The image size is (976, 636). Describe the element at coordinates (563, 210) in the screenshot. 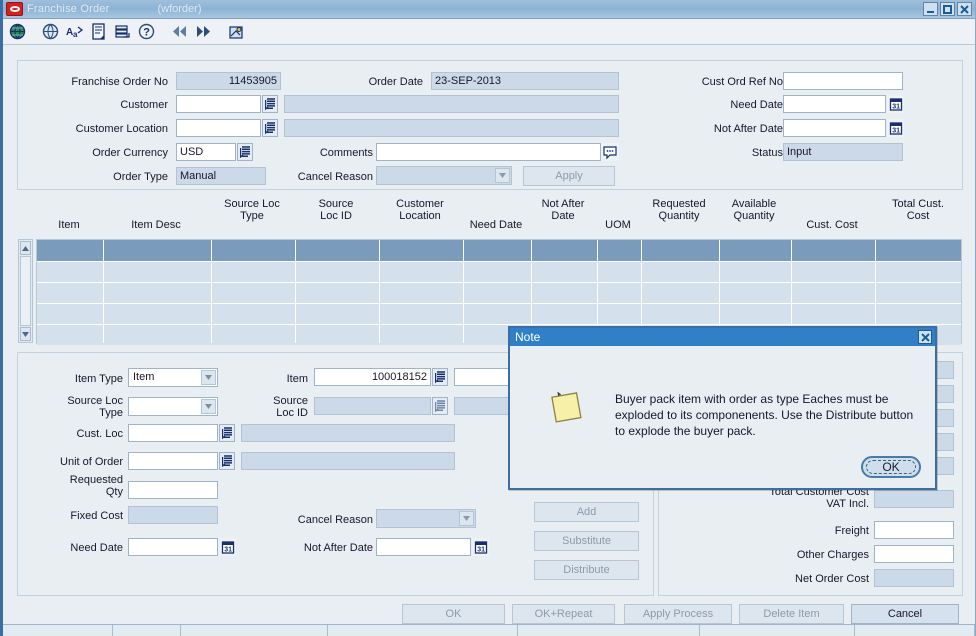

I see `grid-header-6: Not After Date` at that location.